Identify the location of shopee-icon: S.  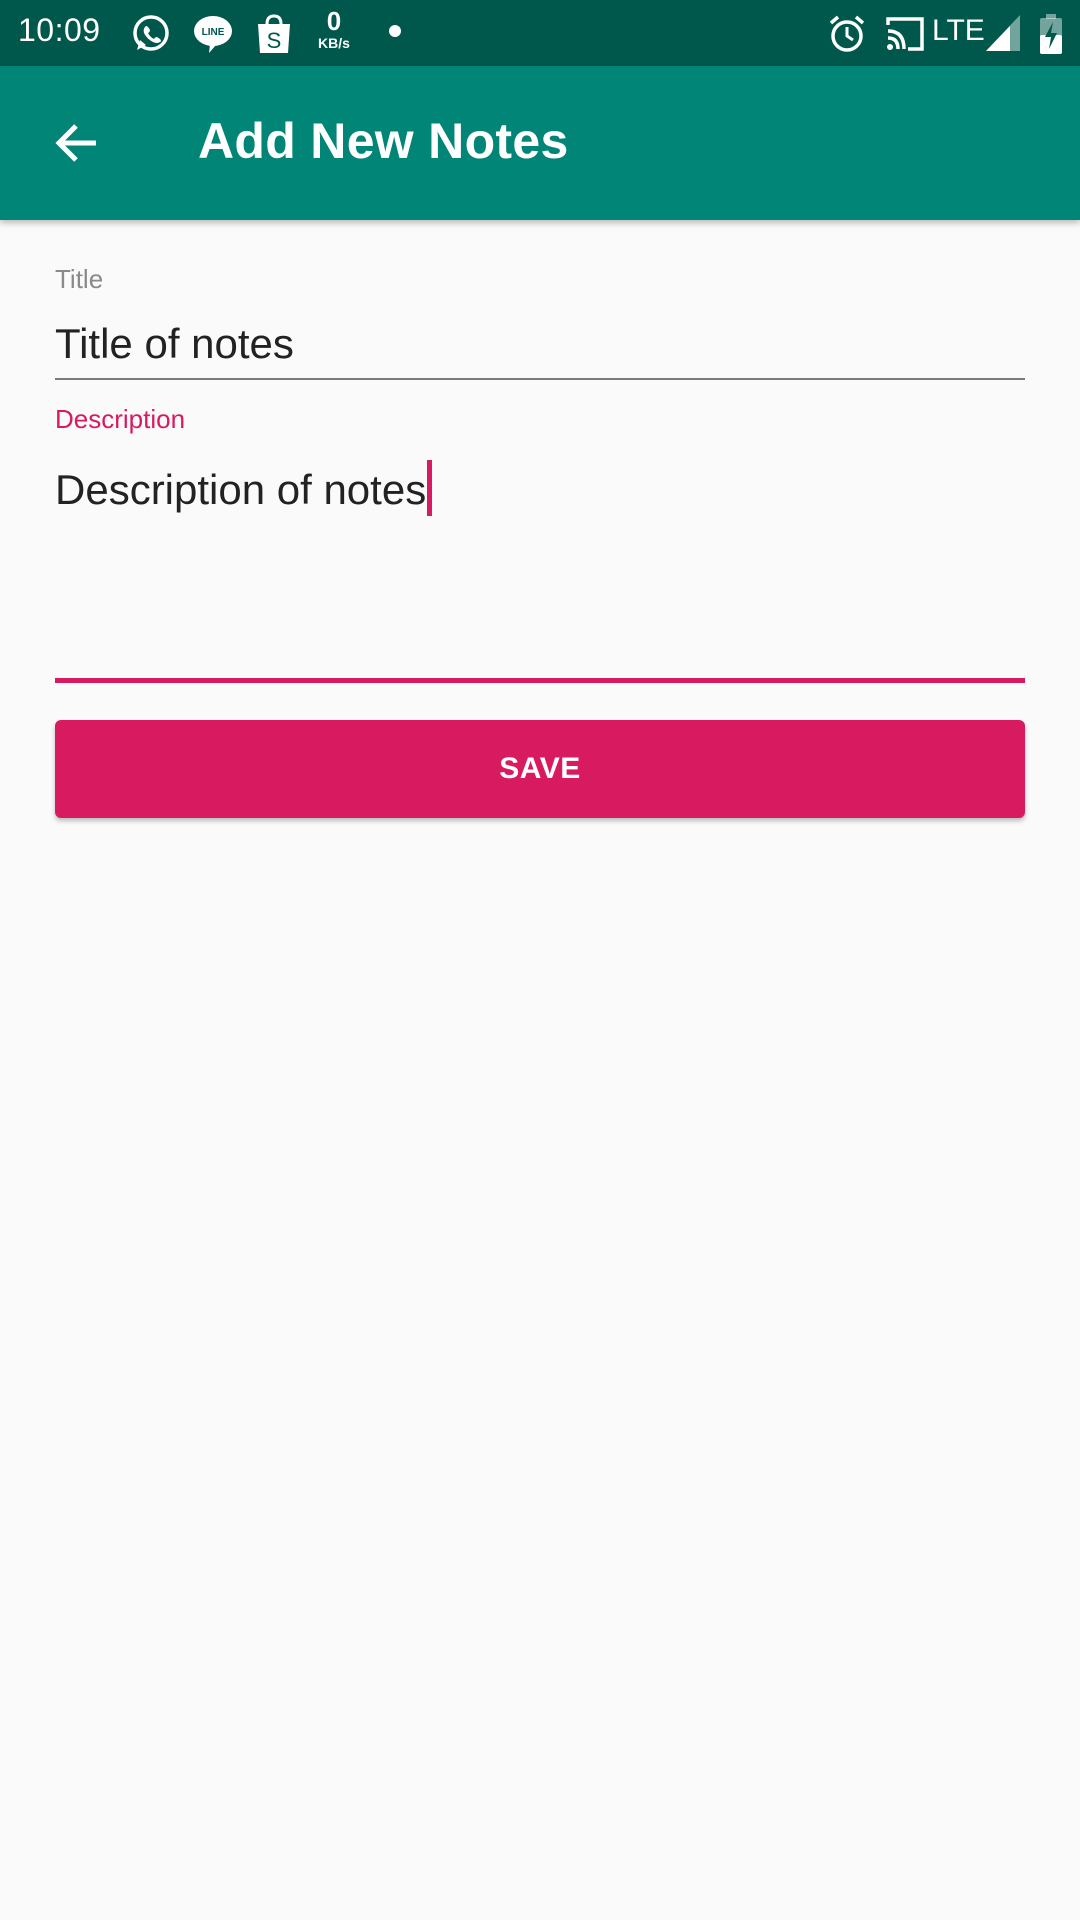
(274, 34).